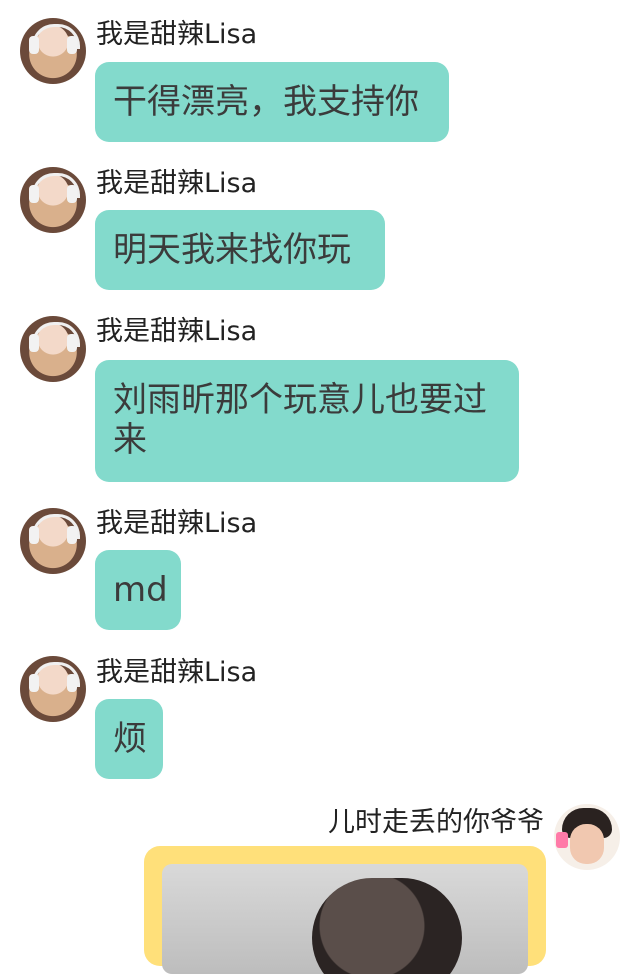 This screenshot has width=640, height=974. Describe the element at coordinates (387, 926) in the screenshot. I see `photo-subject` at that location.